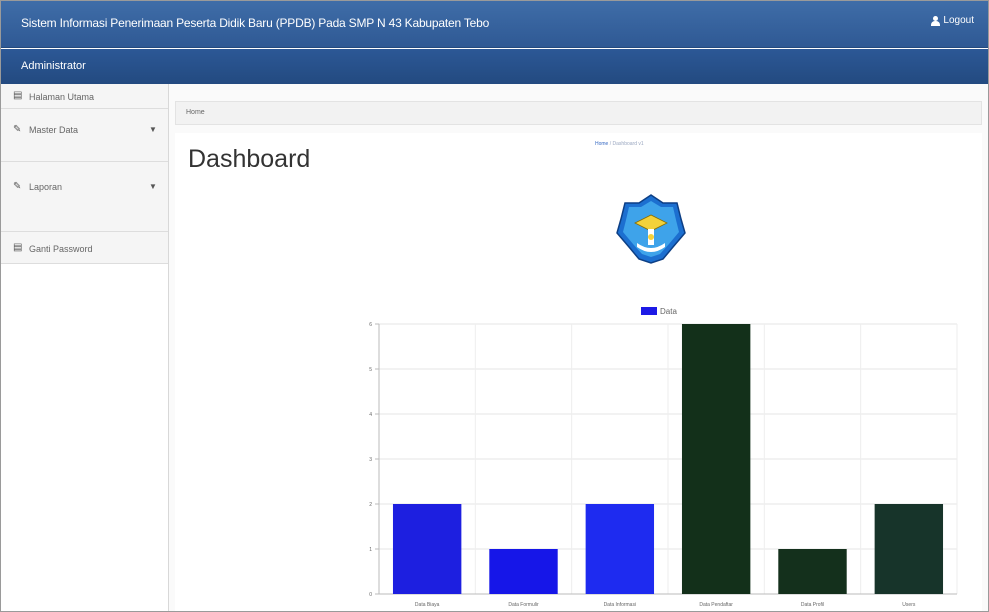 The image size is (989, 612). What do you see at coordinates (53, 66) in the screenshot?
I see `role-label: Administrator` at bounding box center [53, 66].